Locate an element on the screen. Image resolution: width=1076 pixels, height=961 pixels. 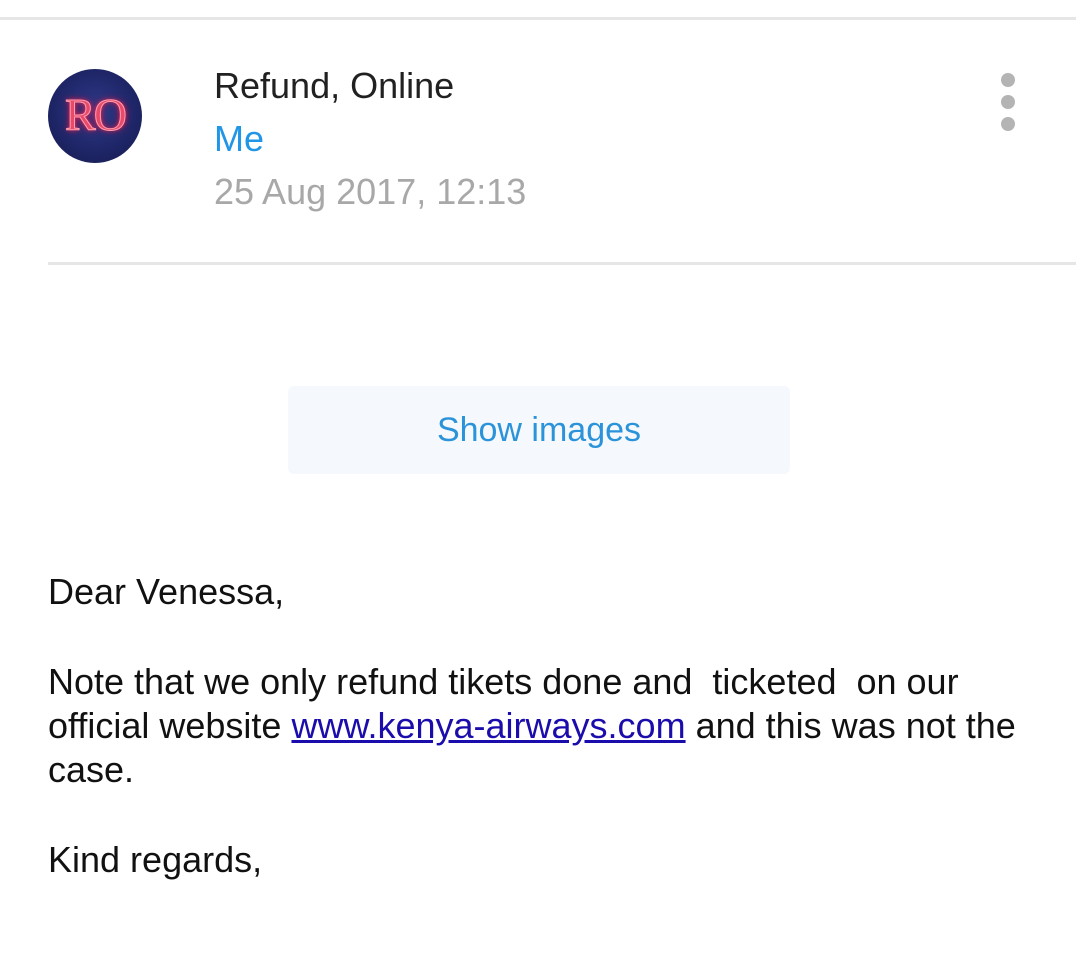
show-images-button: Show images is located at coordinates (539, 430).